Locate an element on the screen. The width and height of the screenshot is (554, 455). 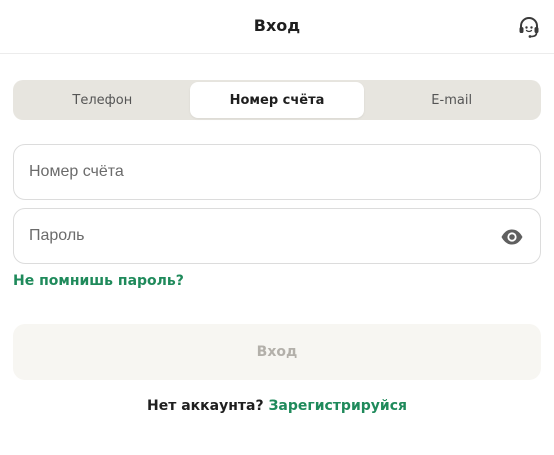
header: Вход is located at coordinates (277, 27).